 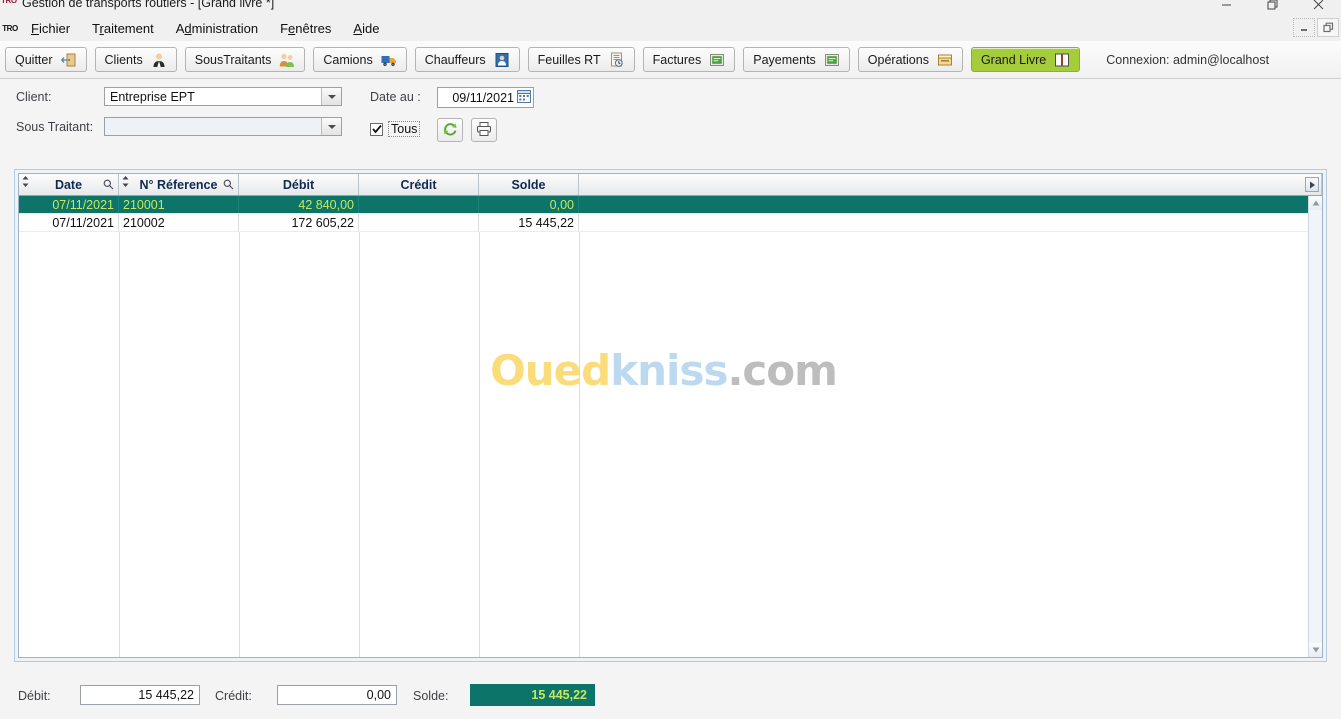 What do you see at coordinates (419, 204) in the screenshot?
I see `cell-credit` at bounding box center [419, 204].